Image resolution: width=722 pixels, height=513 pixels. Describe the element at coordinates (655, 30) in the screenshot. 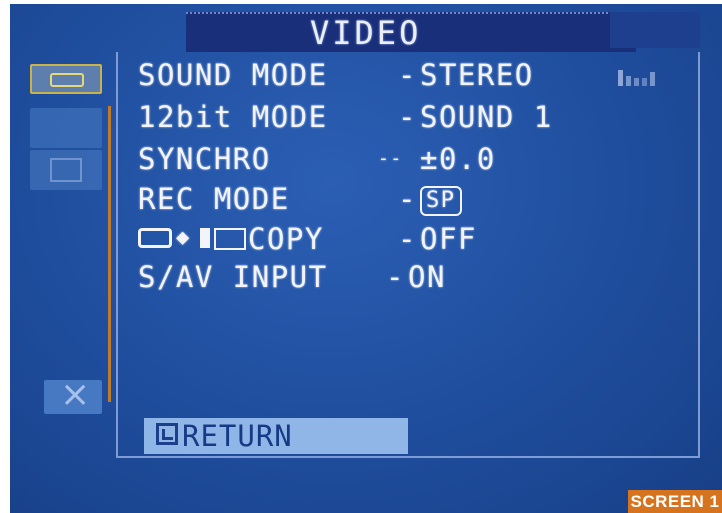

I see `title-decoration` at that location.